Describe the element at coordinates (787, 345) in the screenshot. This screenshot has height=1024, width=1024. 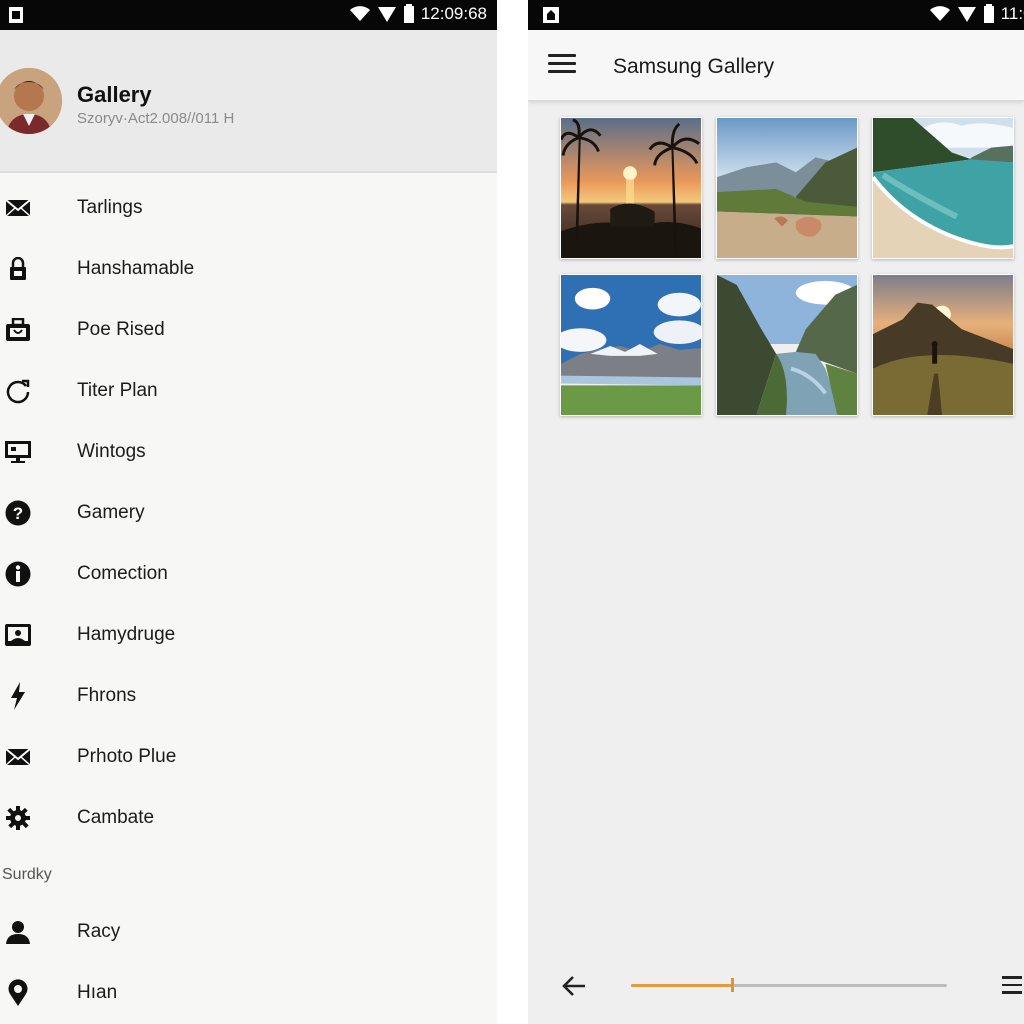
I see `river-valley-photo` at that location.